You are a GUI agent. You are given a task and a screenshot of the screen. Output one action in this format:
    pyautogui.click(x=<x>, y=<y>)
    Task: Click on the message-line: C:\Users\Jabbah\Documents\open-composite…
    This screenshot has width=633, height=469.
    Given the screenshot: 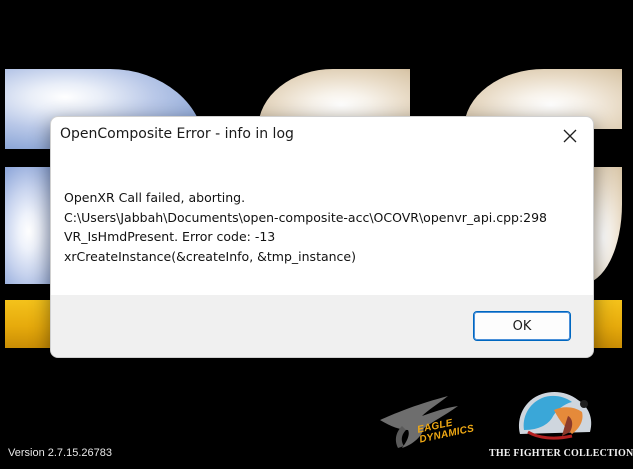 What is the action you would take?
    pyautogui.click(x=306, y=217)
    